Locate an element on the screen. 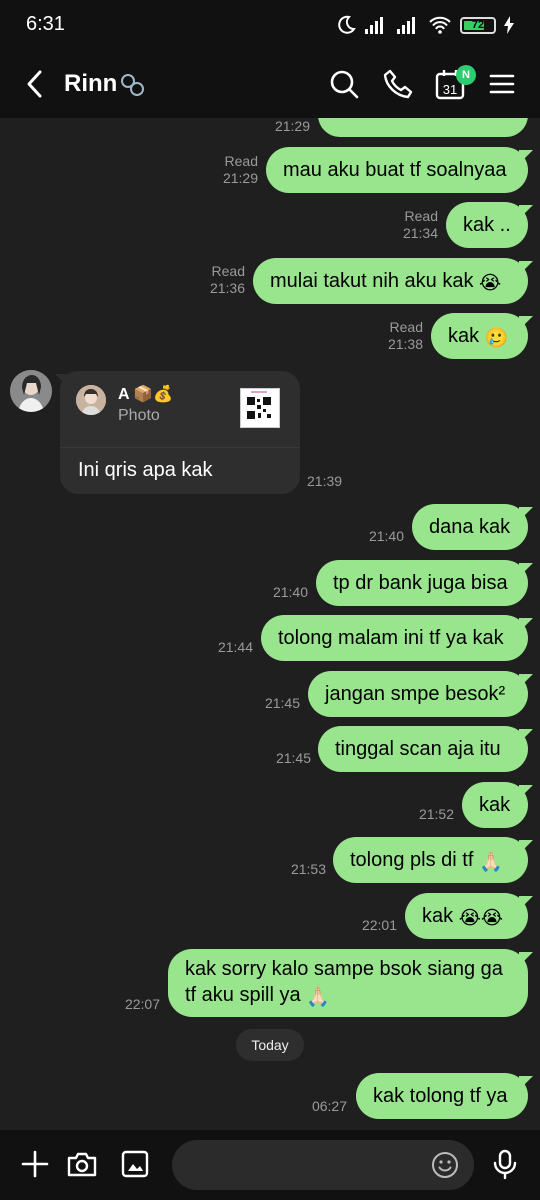 The width and height of the screenshot is (540, 1200). message-text: Ini qris apa kak is located at coordinates (145, 470).